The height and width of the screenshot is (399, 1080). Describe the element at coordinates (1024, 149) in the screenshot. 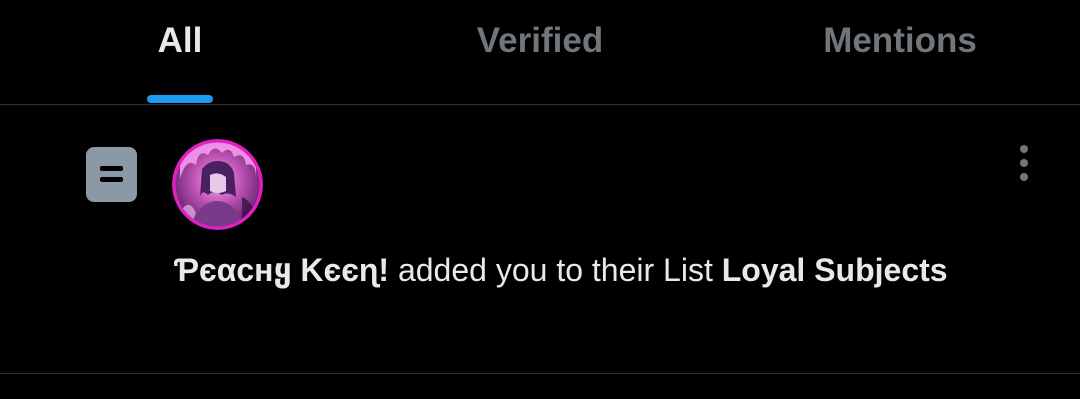

I see `more-vertical-icon` at that location.